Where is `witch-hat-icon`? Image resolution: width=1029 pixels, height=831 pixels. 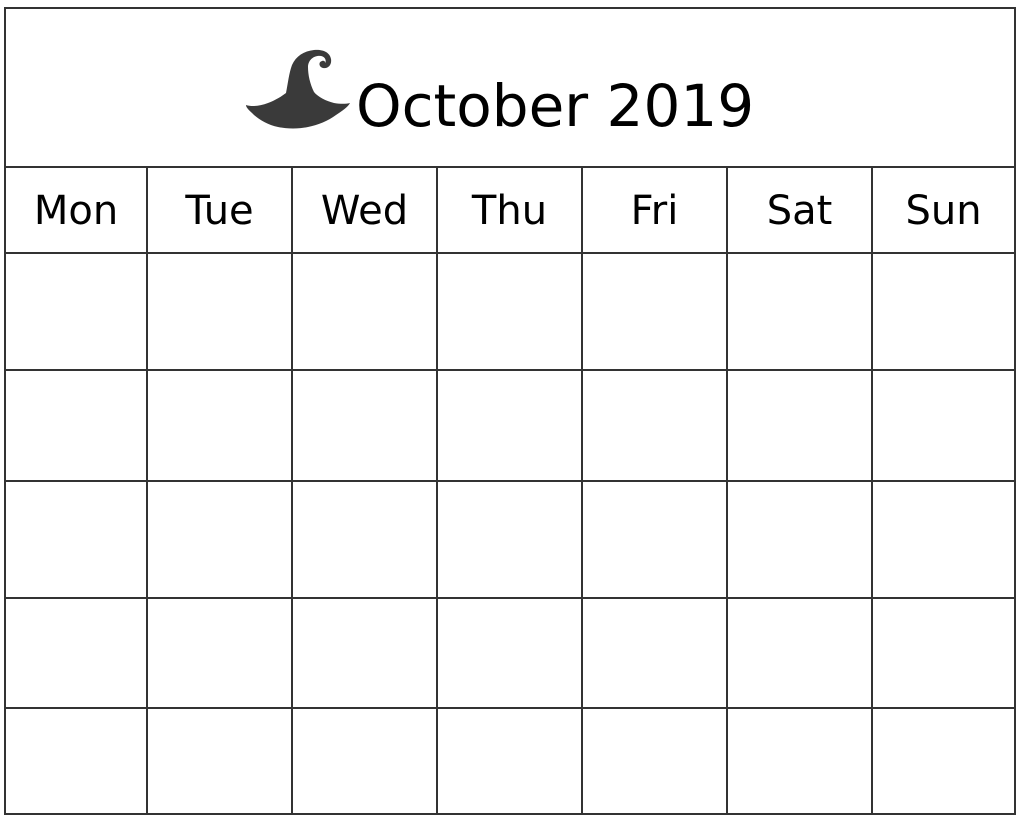 witch-hat-icon is located at coordinates (298, 89).